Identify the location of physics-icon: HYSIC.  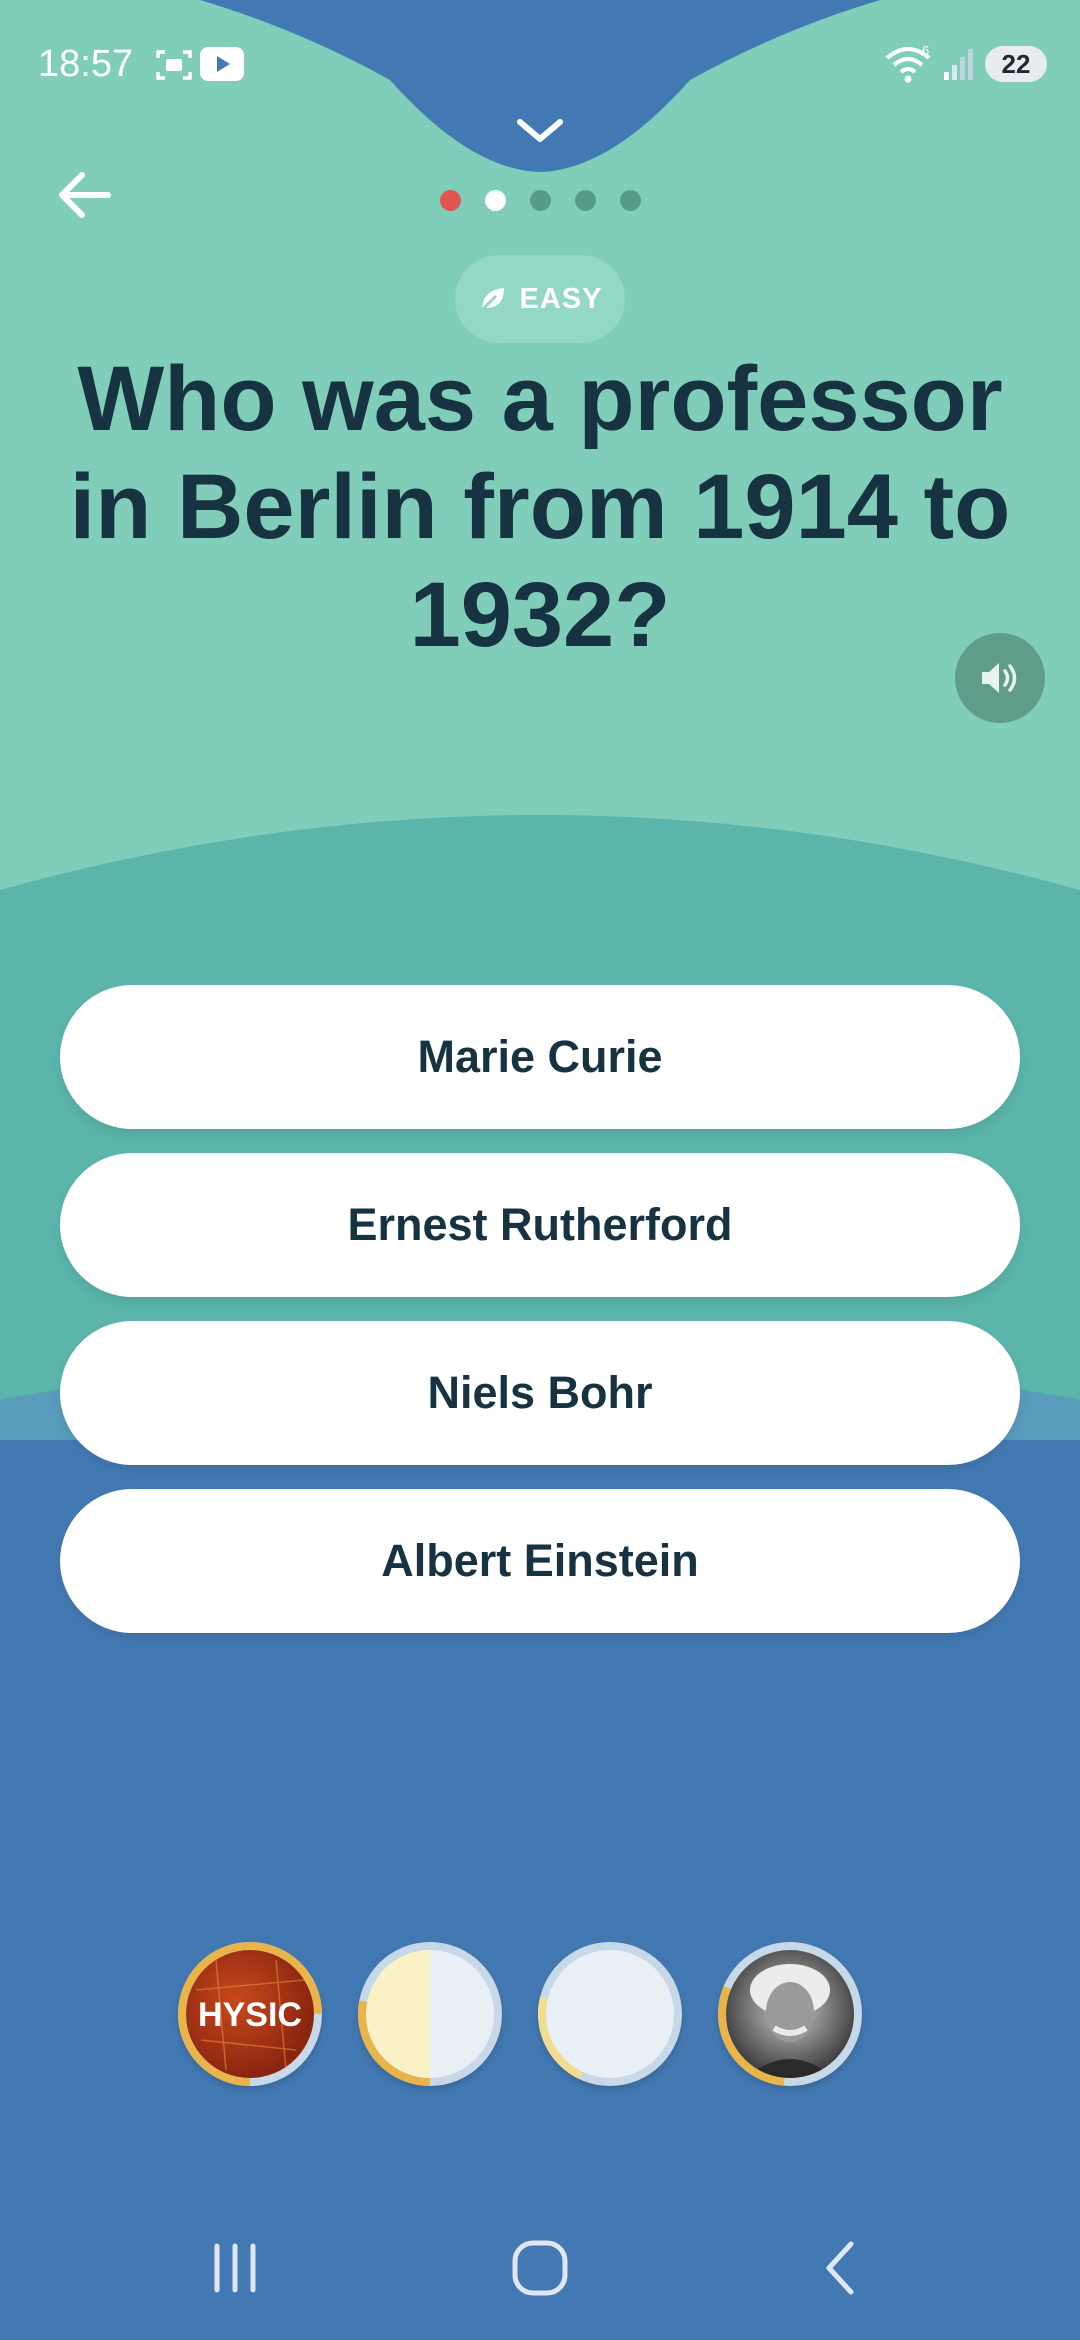
(250, 2015).